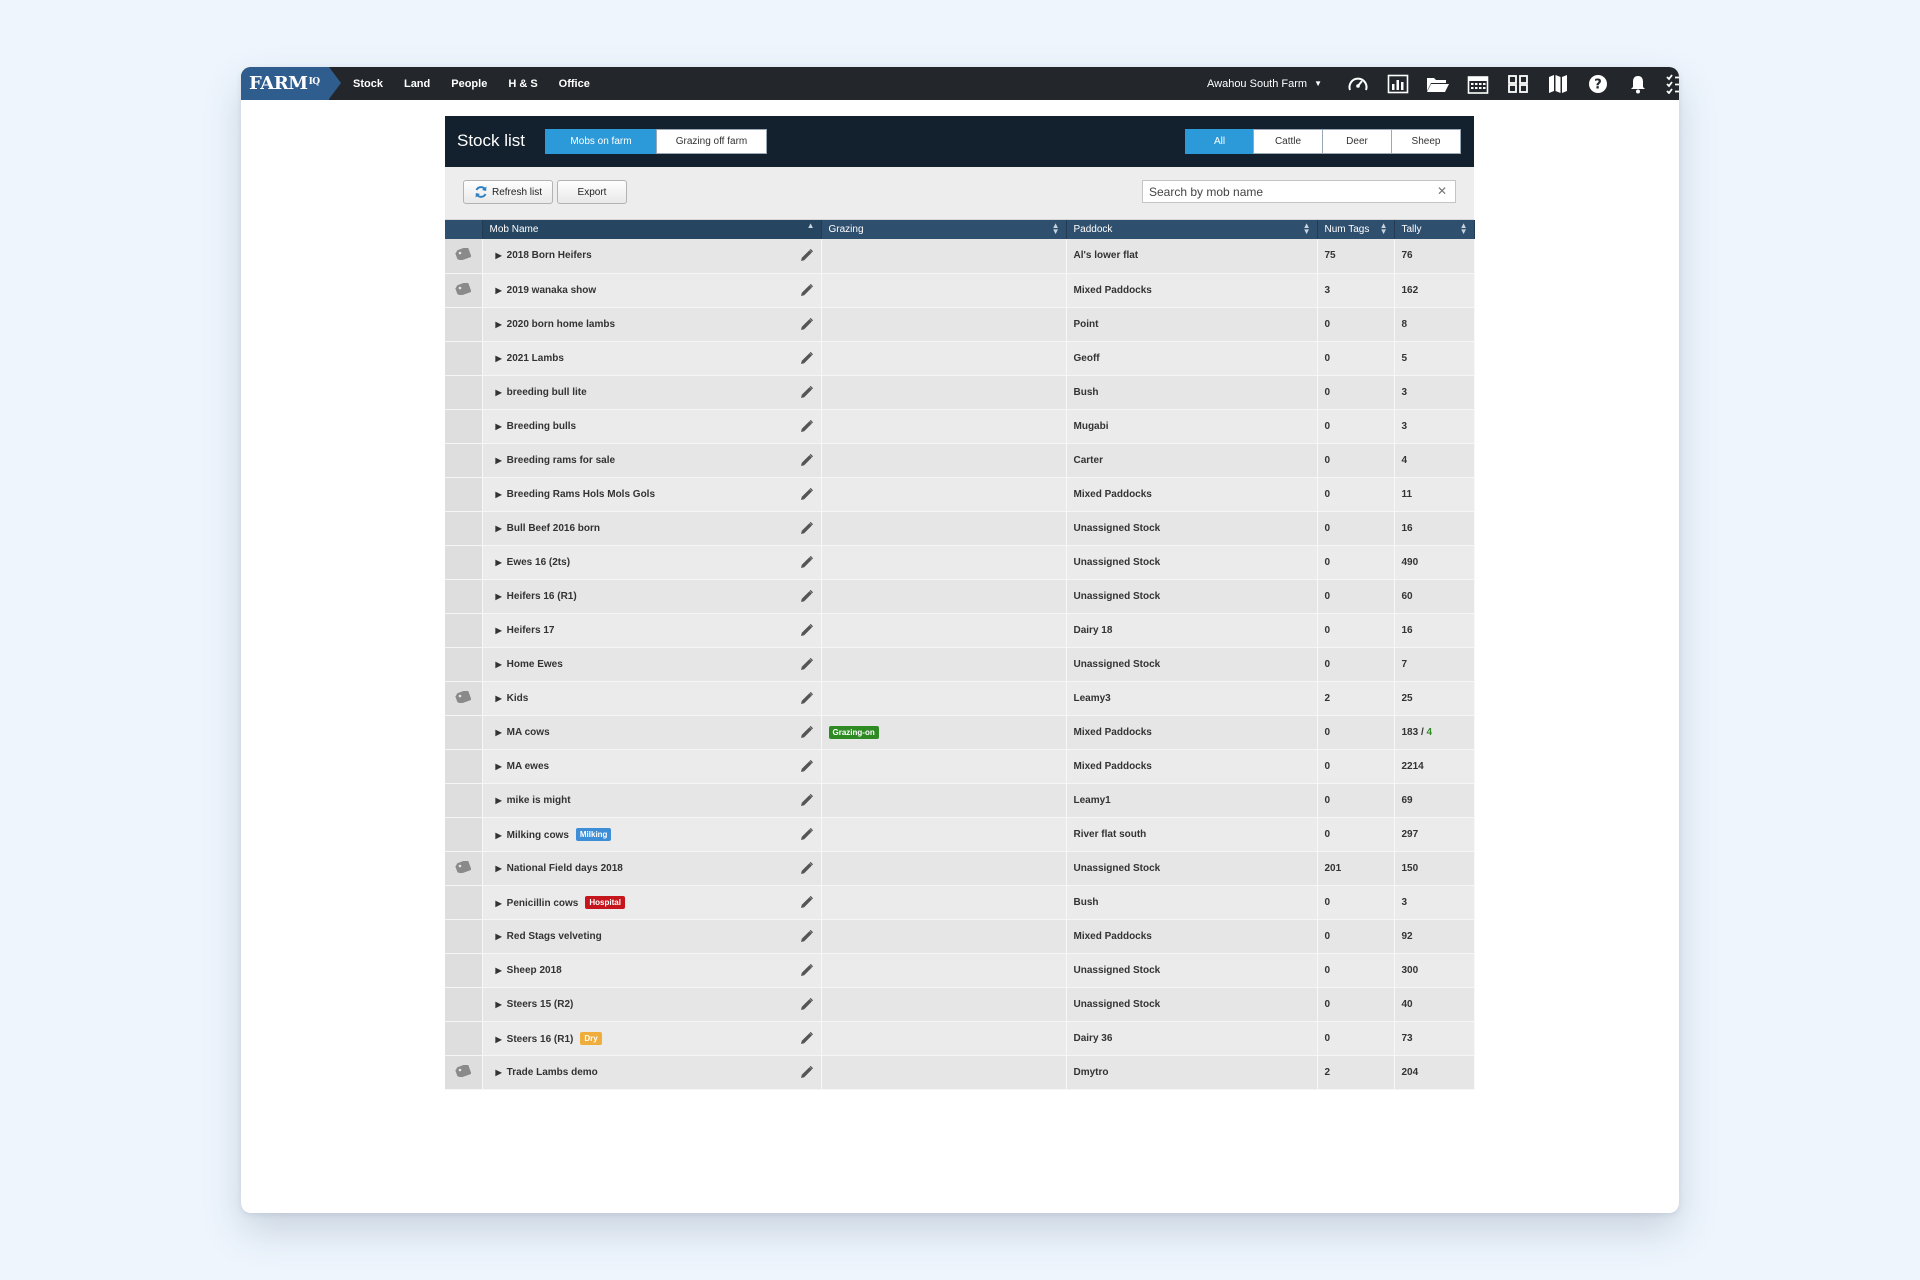  I want to click on table-row: ▶ Ewes 16 (2ts) Unassigned Stock 0 490, so click(960, 562).